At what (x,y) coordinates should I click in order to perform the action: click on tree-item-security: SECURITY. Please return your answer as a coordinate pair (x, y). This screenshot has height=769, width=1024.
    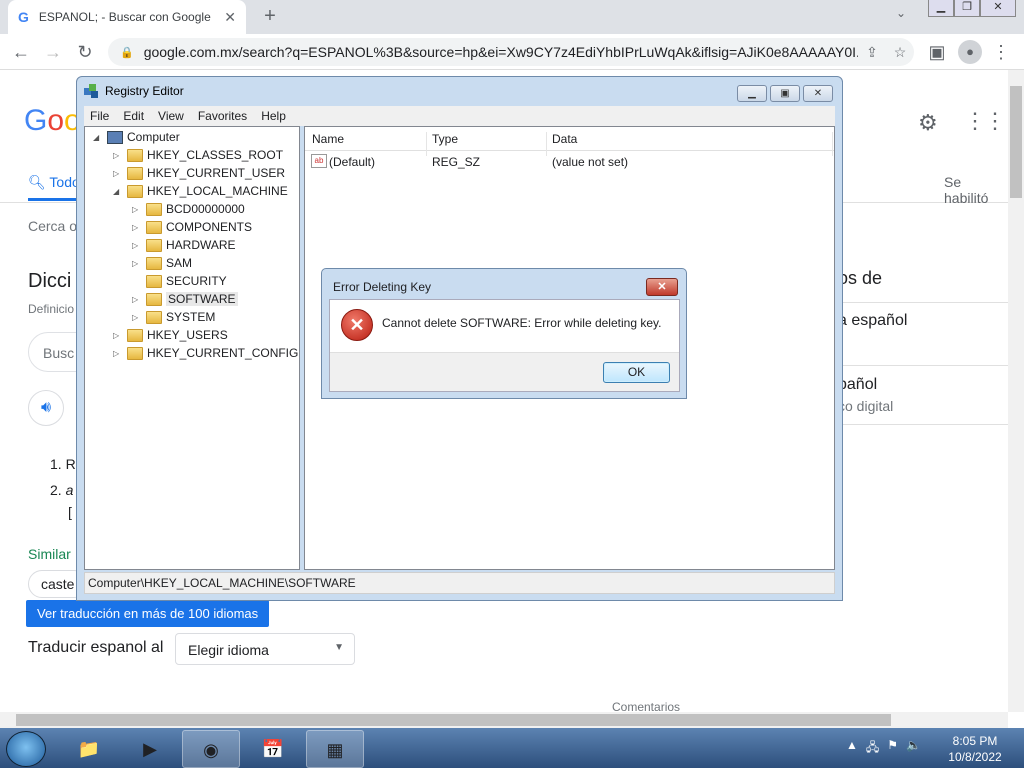
    Looking at the image, I should click on (179, 281).